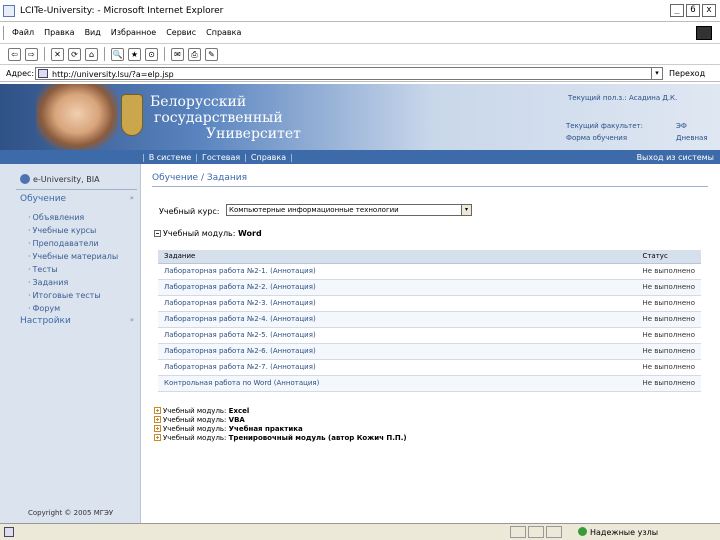 The image size is (720, 540). What do you see at coordinates (221, 157) in the screenshot?
I see `nav-guestbook: Гостевая` at bounding box center [221, 157].